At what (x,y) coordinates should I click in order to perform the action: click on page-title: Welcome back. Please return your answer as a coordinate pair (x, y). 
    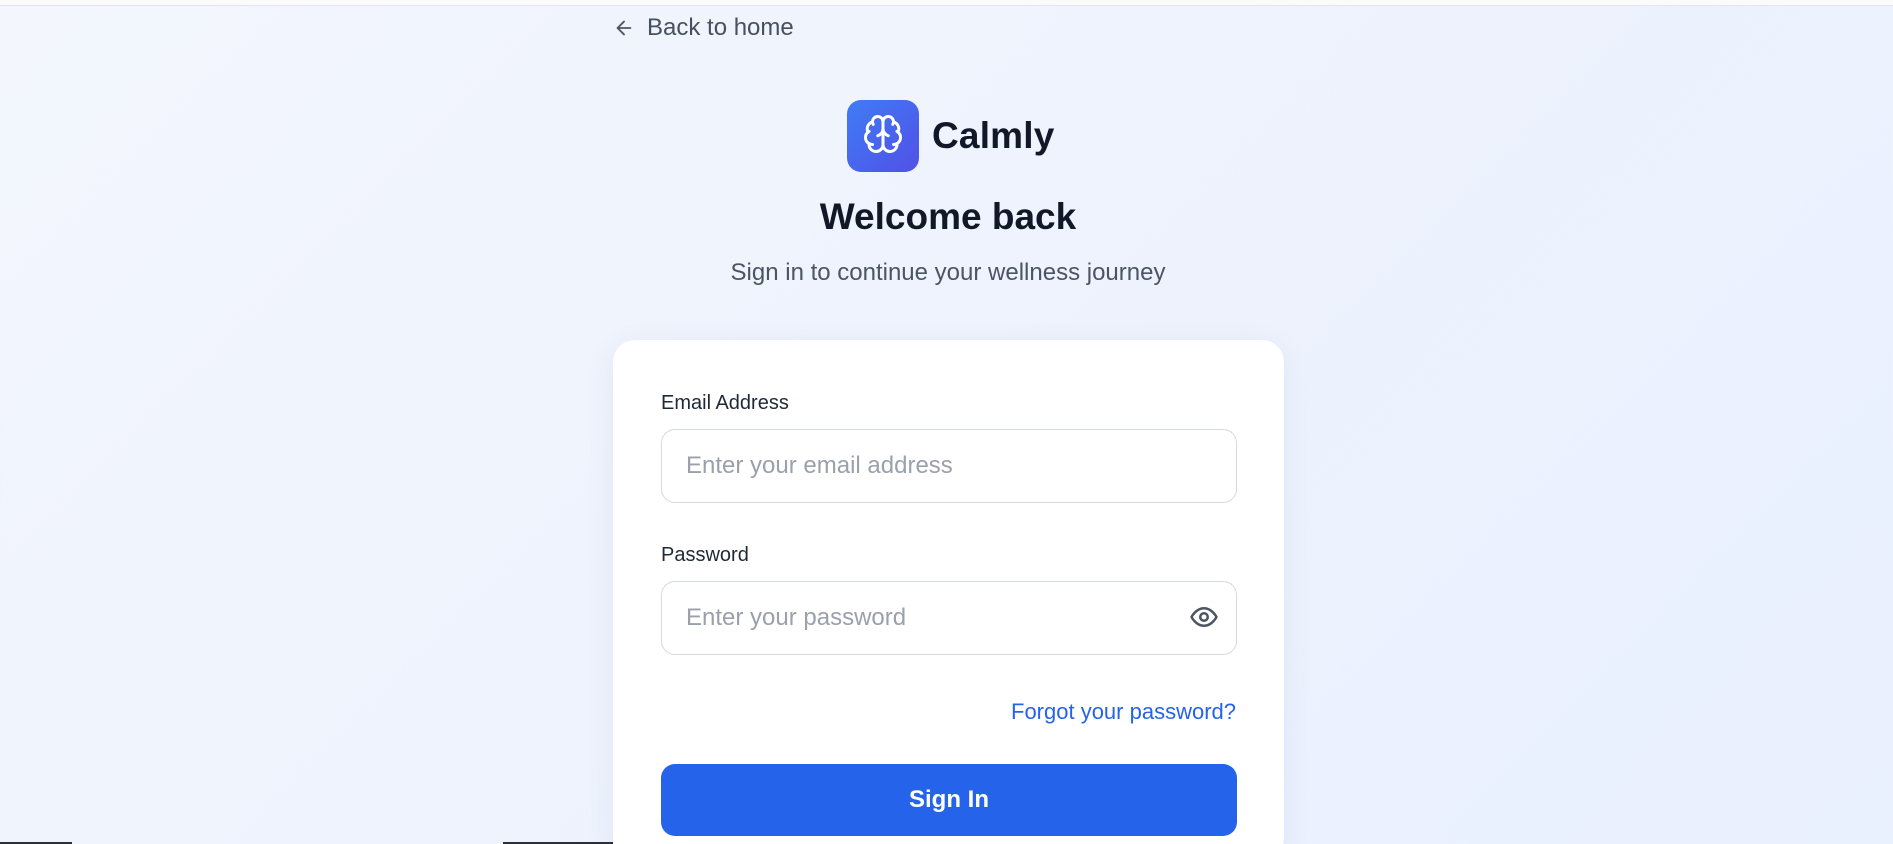
    Looking at the image, I should click on (948, 216).